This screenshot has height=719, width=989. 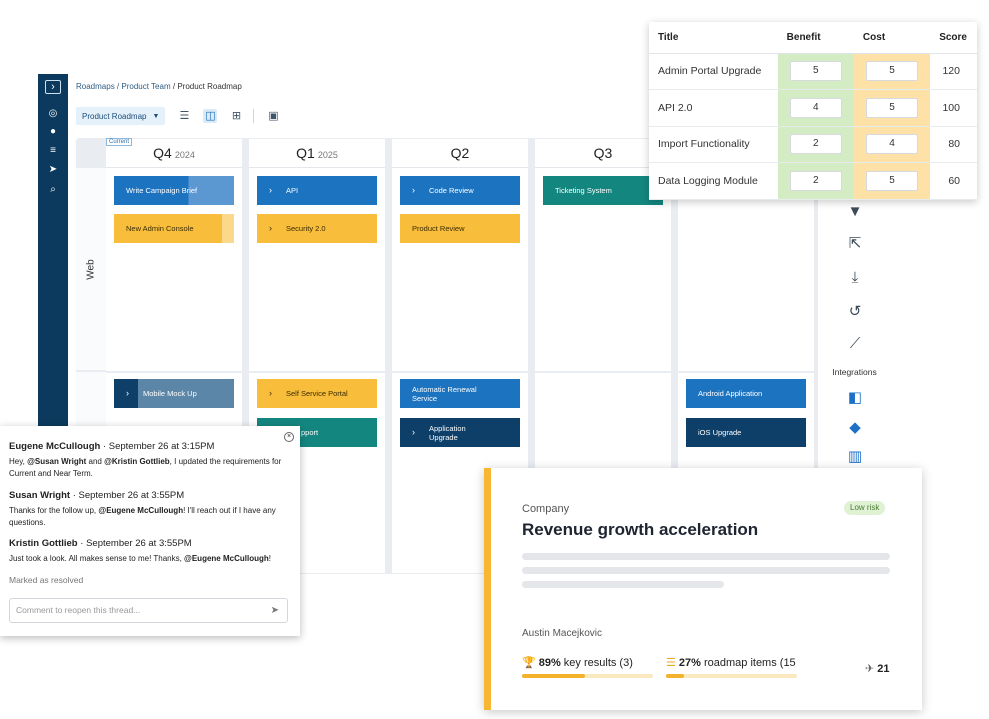 What do you see at coordinates (317, 393) in the screenshot?
I see `roadmap-card: › Self Service Portal` at bounding box center [317, 393].